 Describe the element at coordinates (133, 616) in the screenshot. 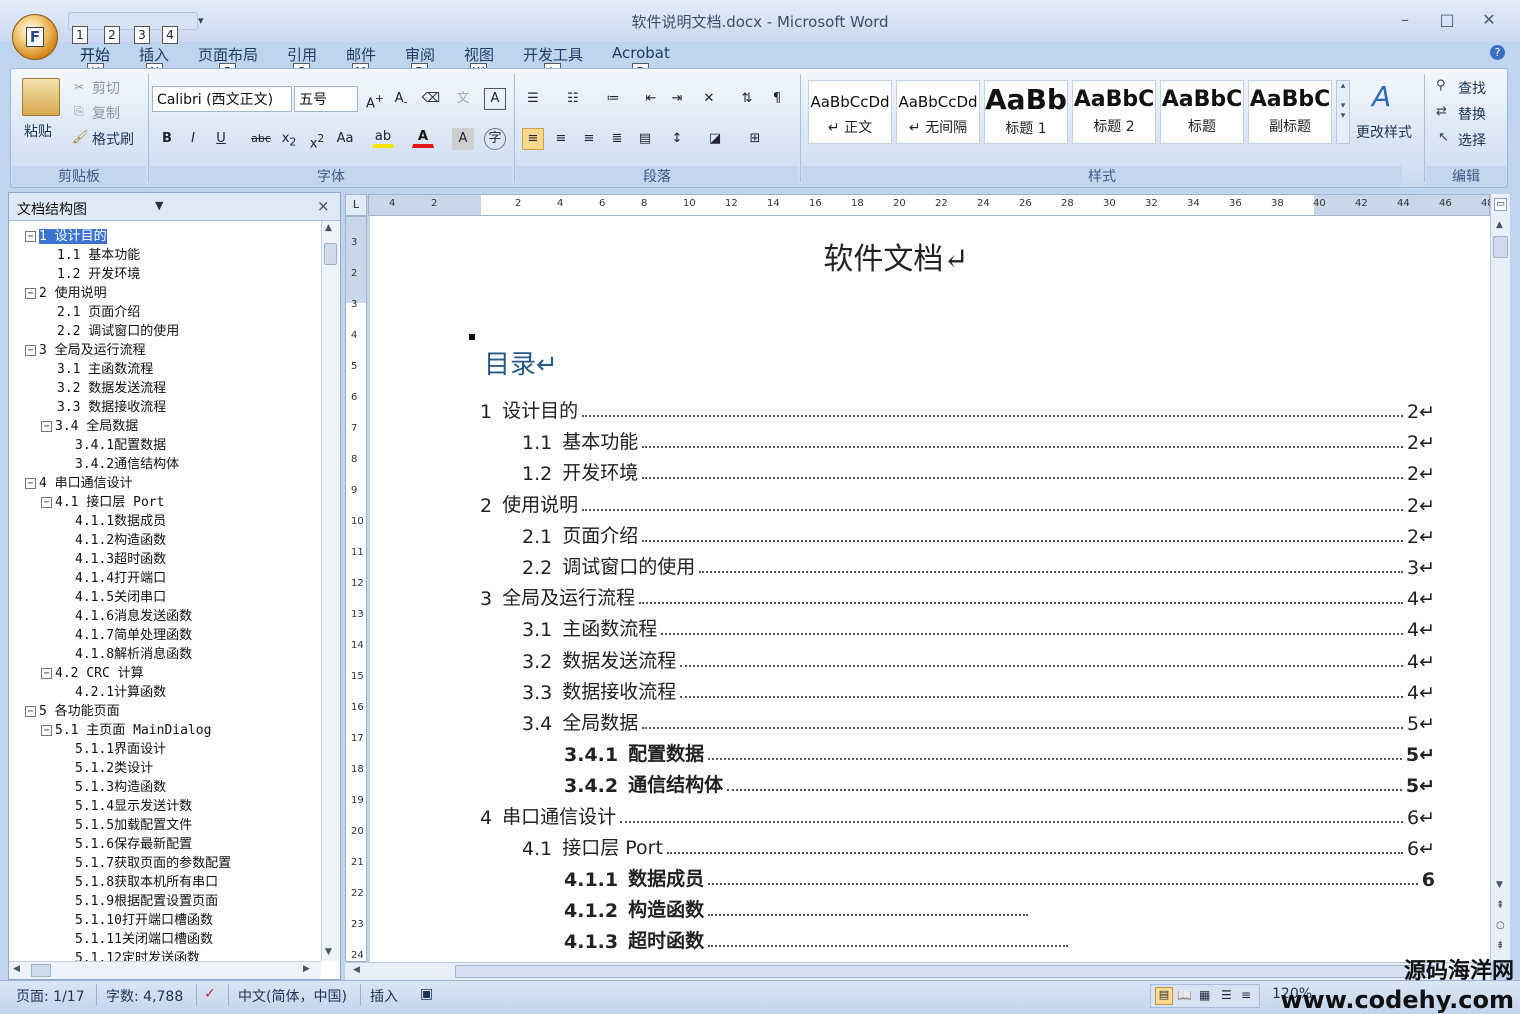

I see `nav-tree-item: 4.1.6消息发送函数` at that location.